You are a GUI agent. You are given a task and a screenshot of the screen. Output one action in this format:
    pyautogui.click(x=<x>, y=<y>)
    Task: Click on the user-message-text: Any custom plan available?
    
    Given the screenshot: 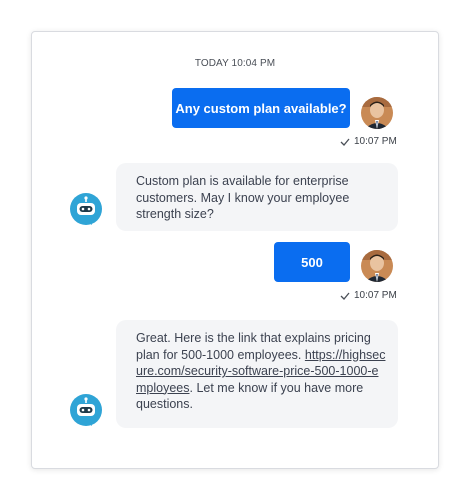 What is the action you would take?
    pyautogui.click(x=261, y=108)
    